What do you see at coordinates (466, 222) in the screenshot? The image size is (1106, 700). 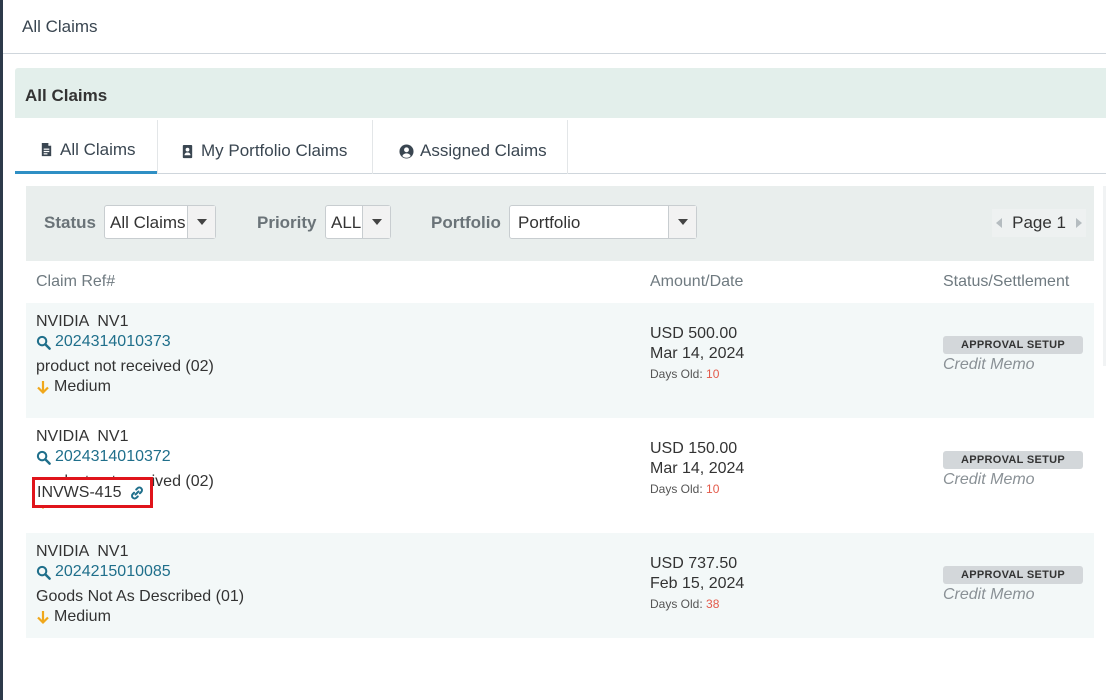 I see `portfolio-filter-label: Portfolio` at bounding box center [466, 222].